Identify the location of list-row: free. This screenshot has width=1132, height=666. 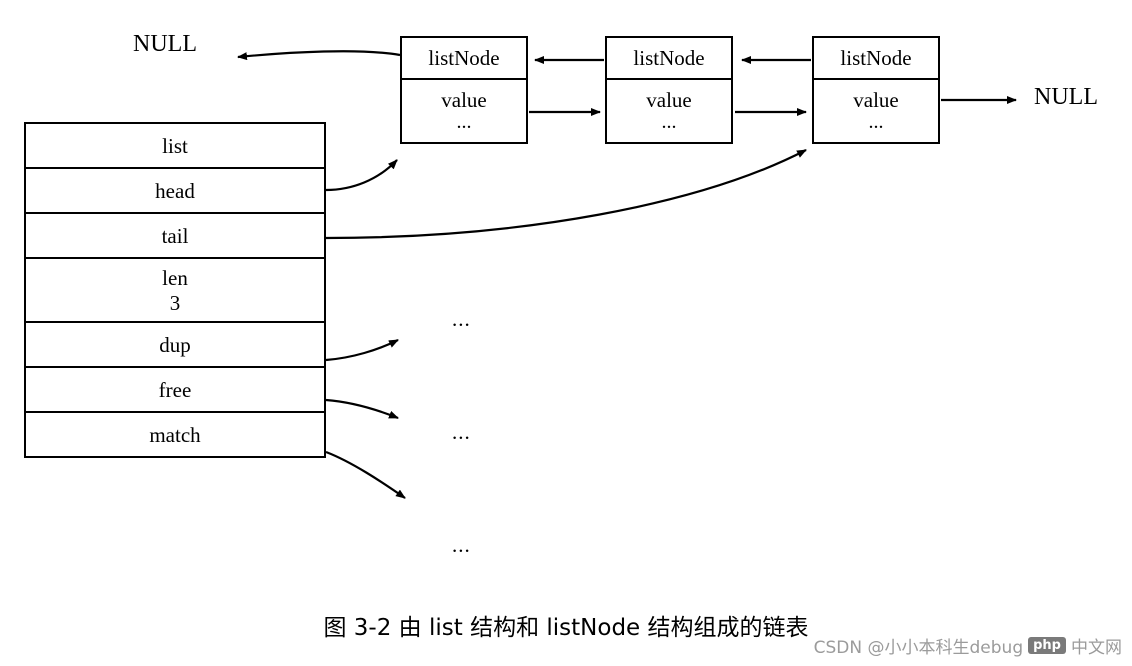
(175, 390).